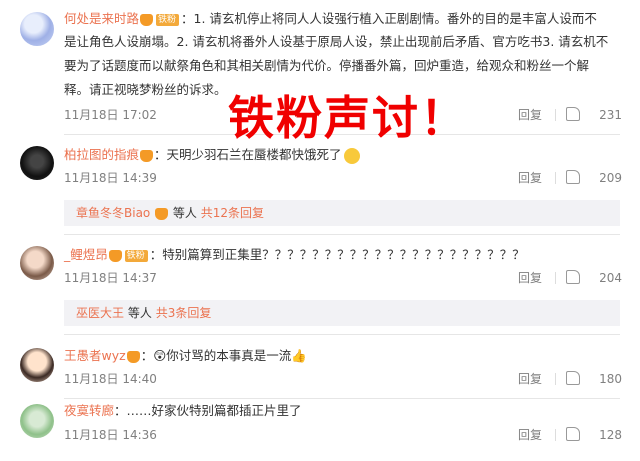 This screenshot has width=640, height=461. What do you see at coordinates (110, 379) in the screenshot?
I see `timestamp: 11月18日 14:40` at bounding box center [110, 379].